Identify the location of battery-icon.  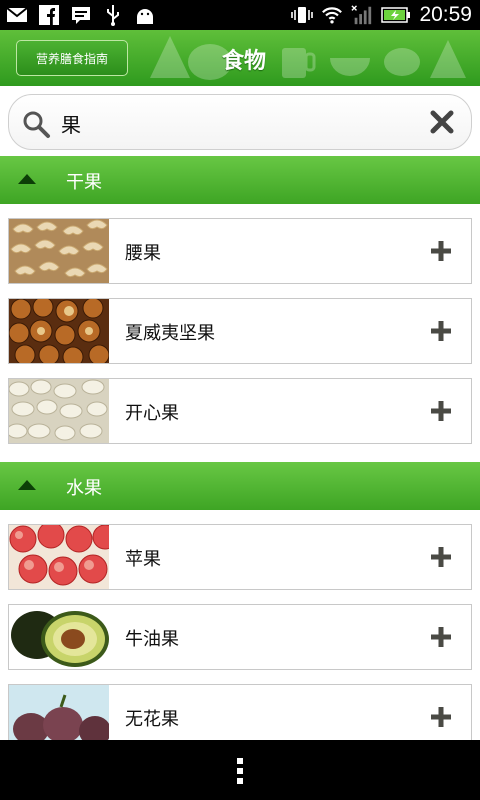
(396, 15).